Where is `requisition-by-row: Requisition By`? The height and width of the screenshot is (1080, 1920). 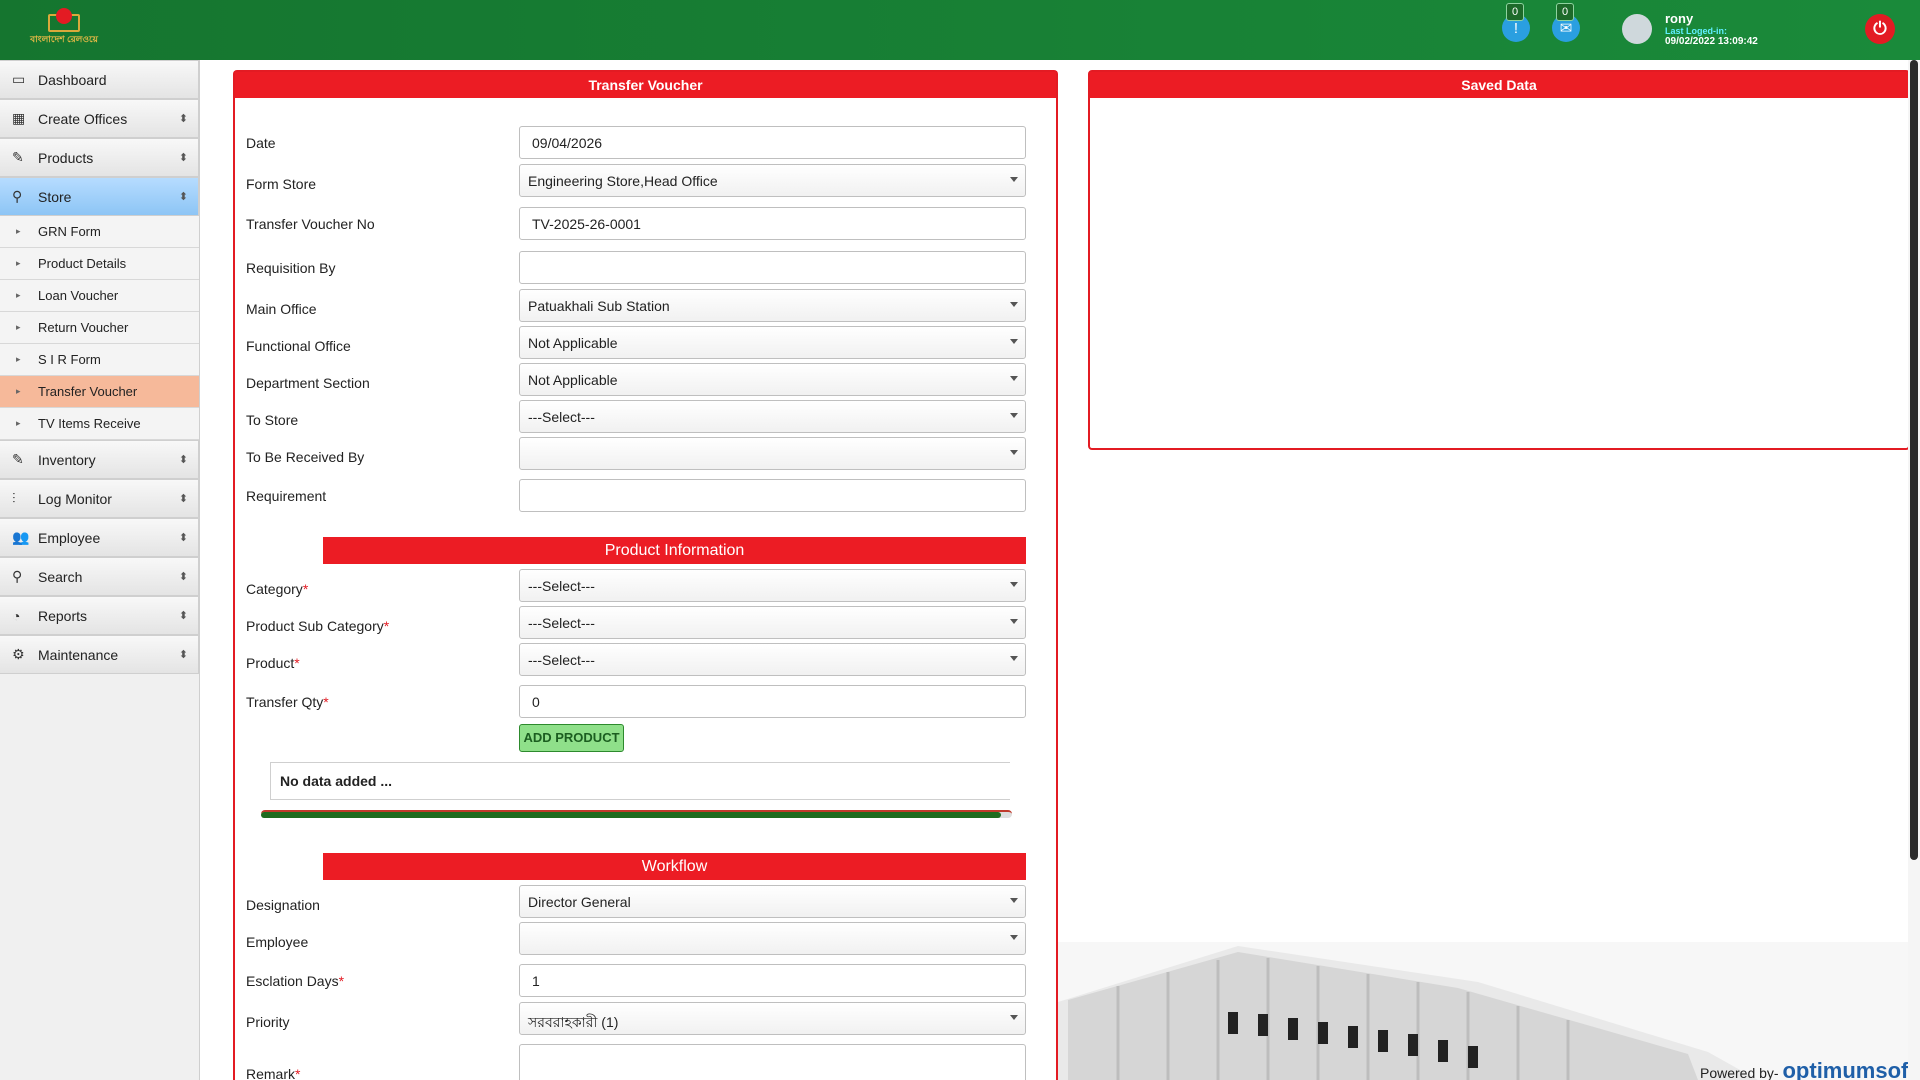 requisition-by-row: Requisition By is located at coordinates (645, 268).